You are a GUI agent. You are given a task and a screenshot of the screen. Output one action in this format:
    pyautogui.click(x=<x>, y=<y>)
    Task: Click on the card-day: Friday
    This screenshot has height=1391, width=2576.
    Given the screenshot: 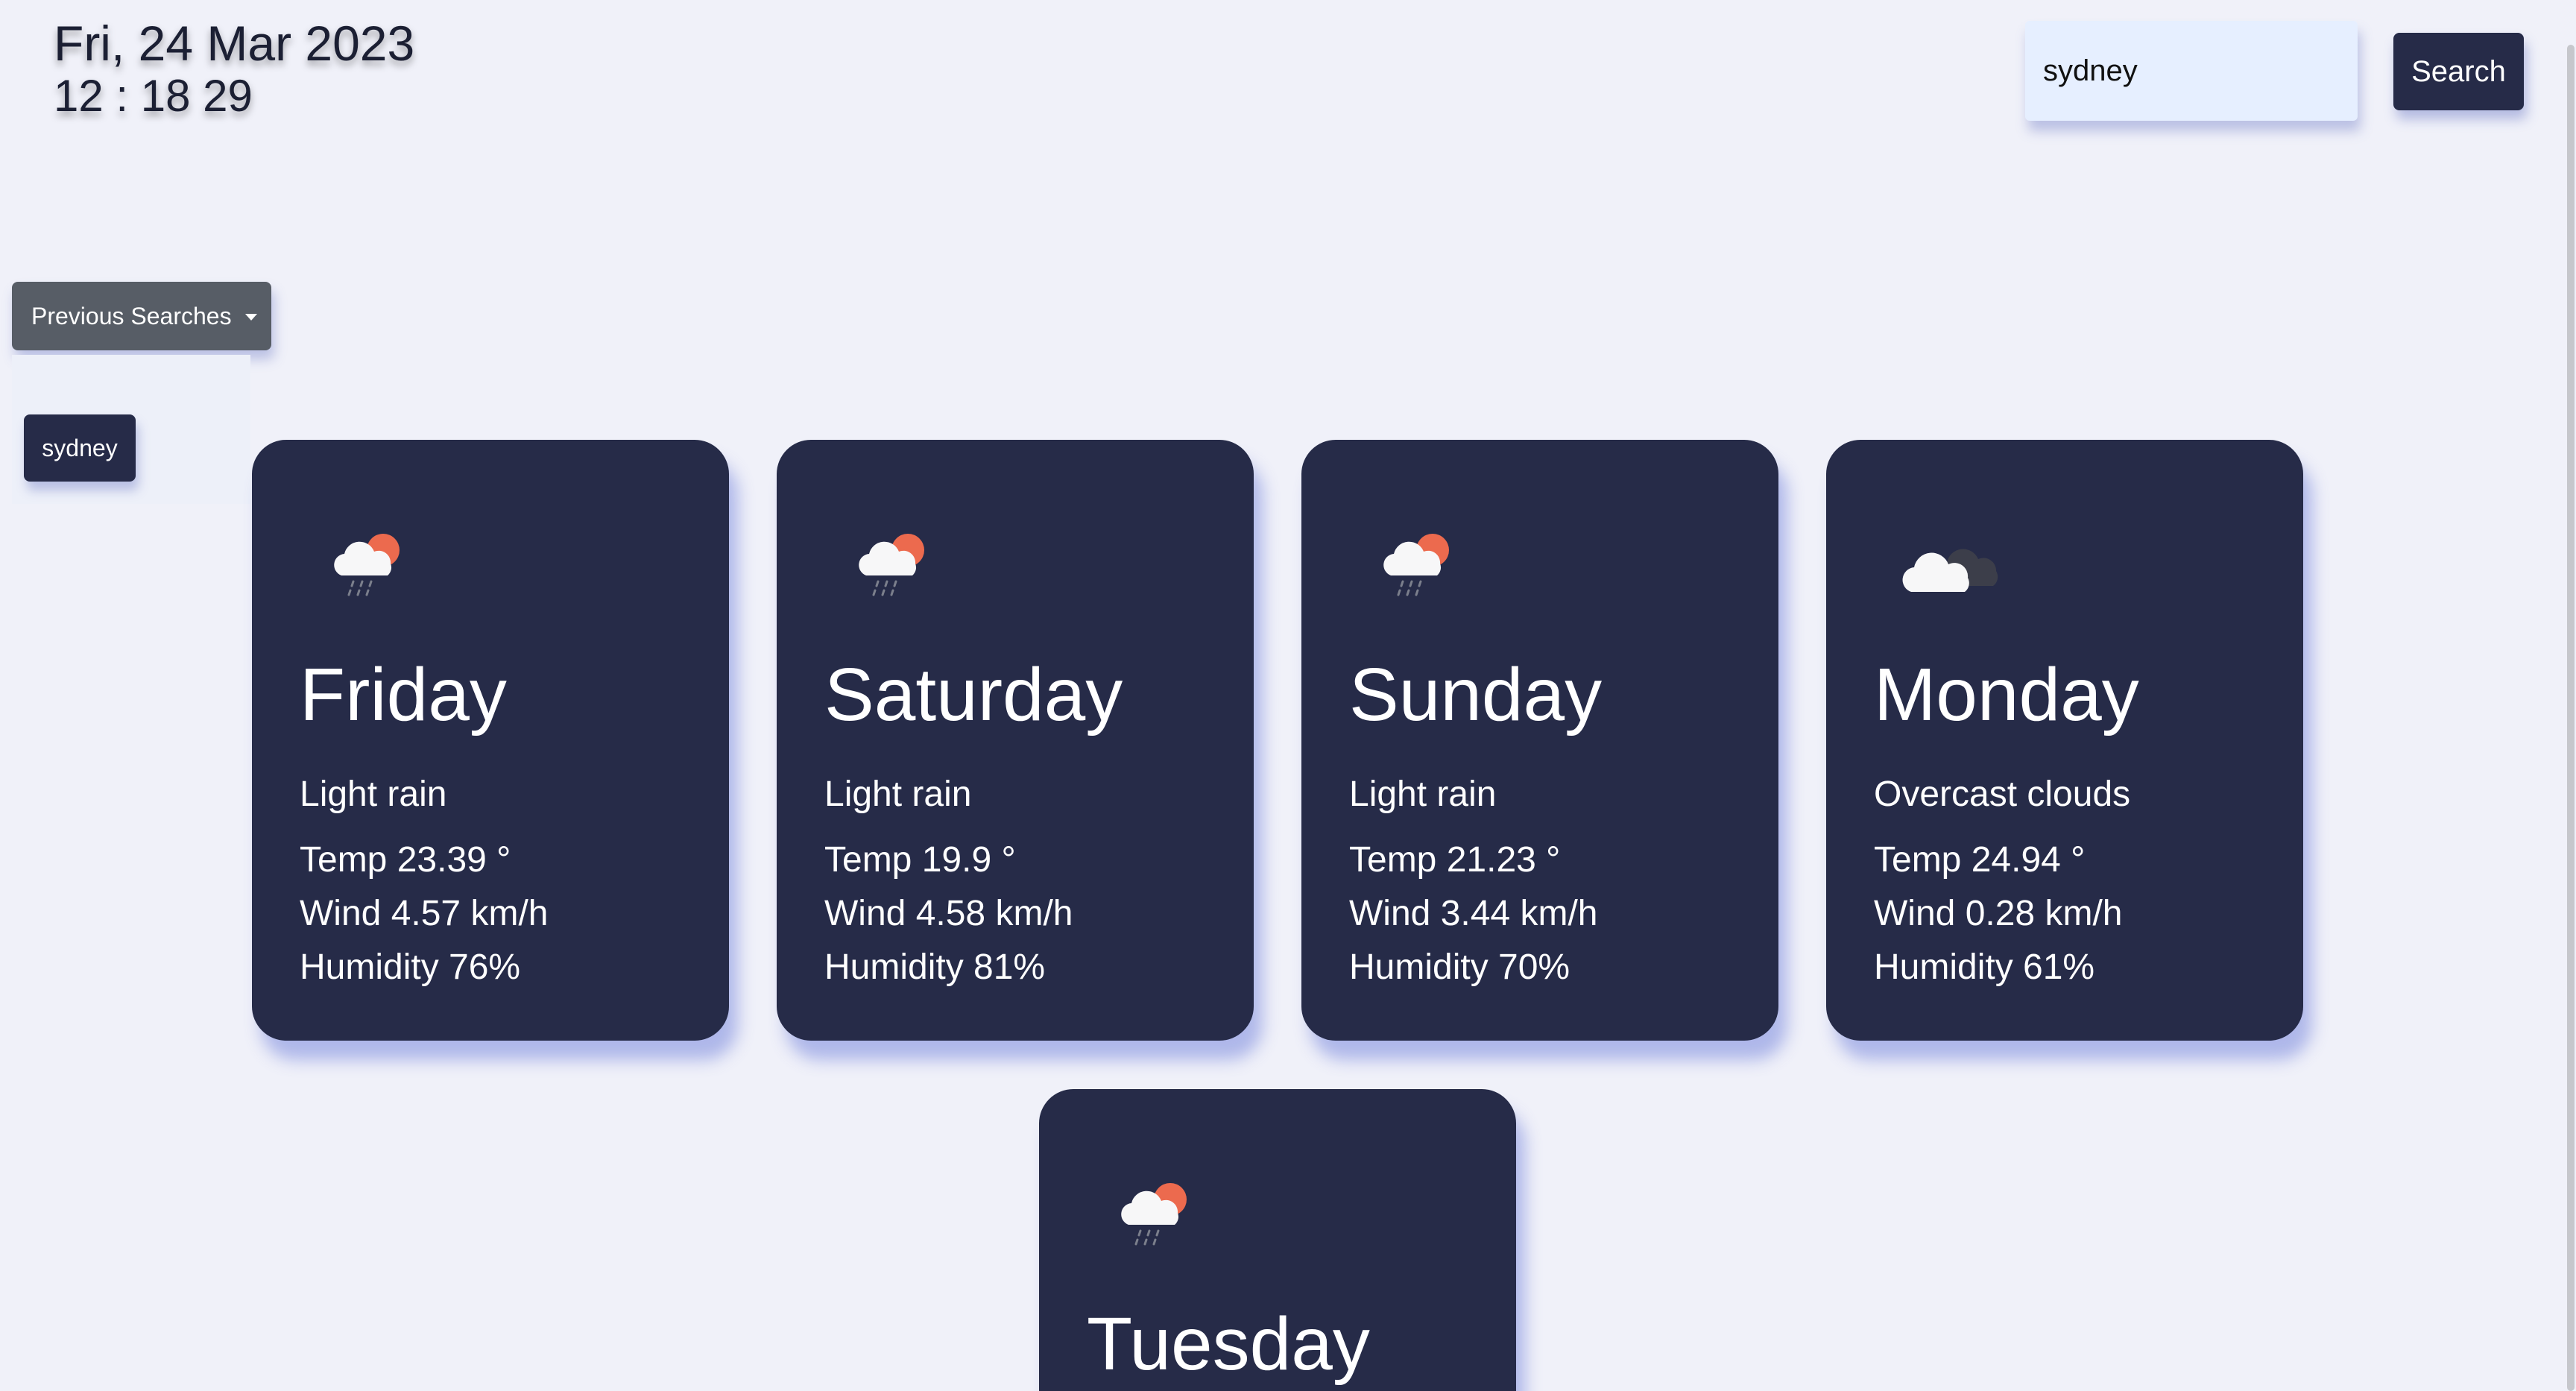 What is the action you would take?
    pyautogui.click(x=403, y=694)
    